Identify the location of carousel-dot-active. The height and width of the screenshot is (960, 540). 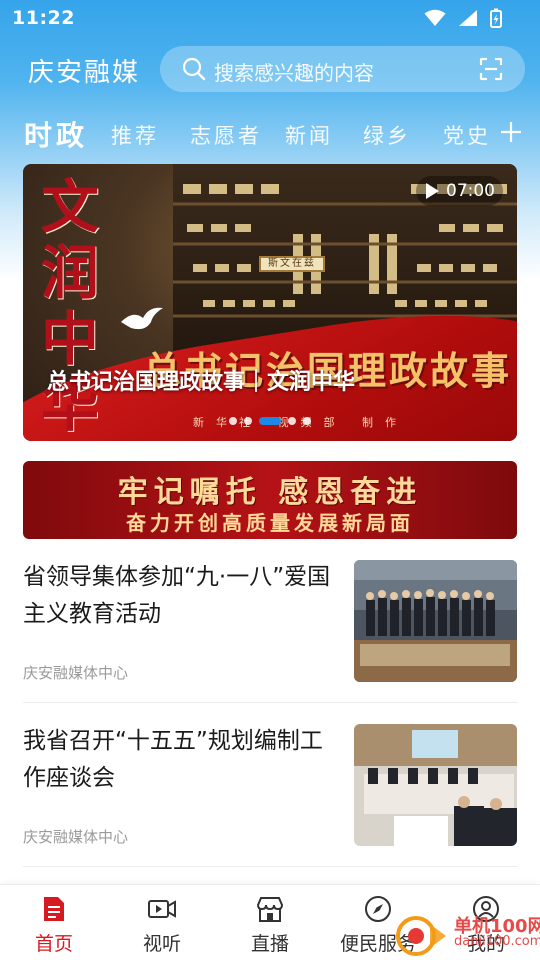
(270, 421).